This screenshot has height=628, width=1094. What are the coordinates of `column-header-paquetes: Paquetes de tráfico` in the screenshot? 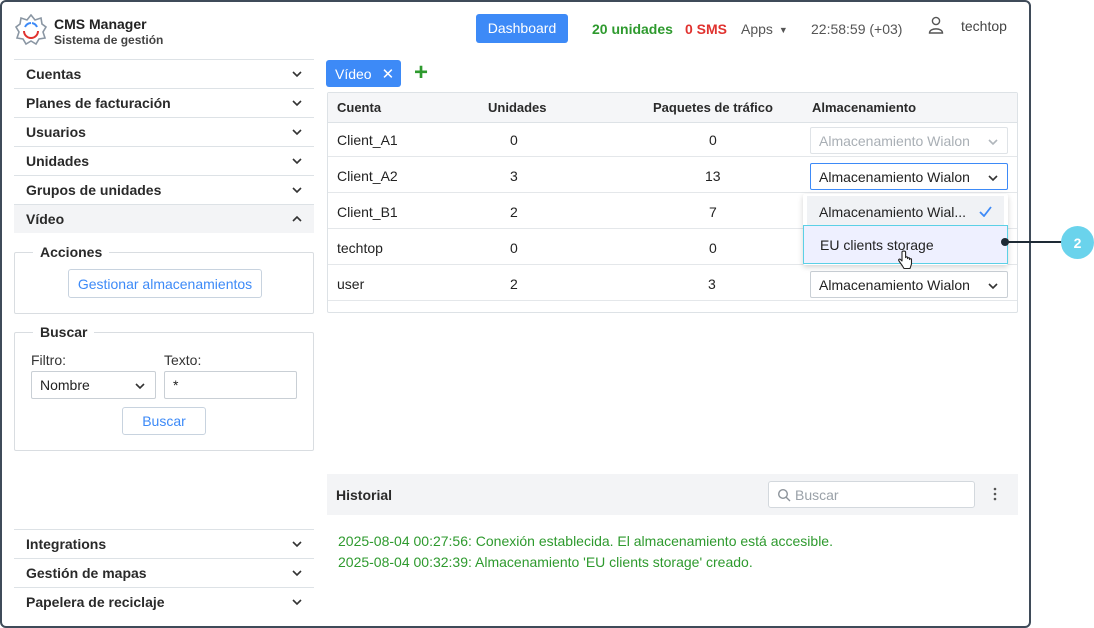 It's located at (713, 107).